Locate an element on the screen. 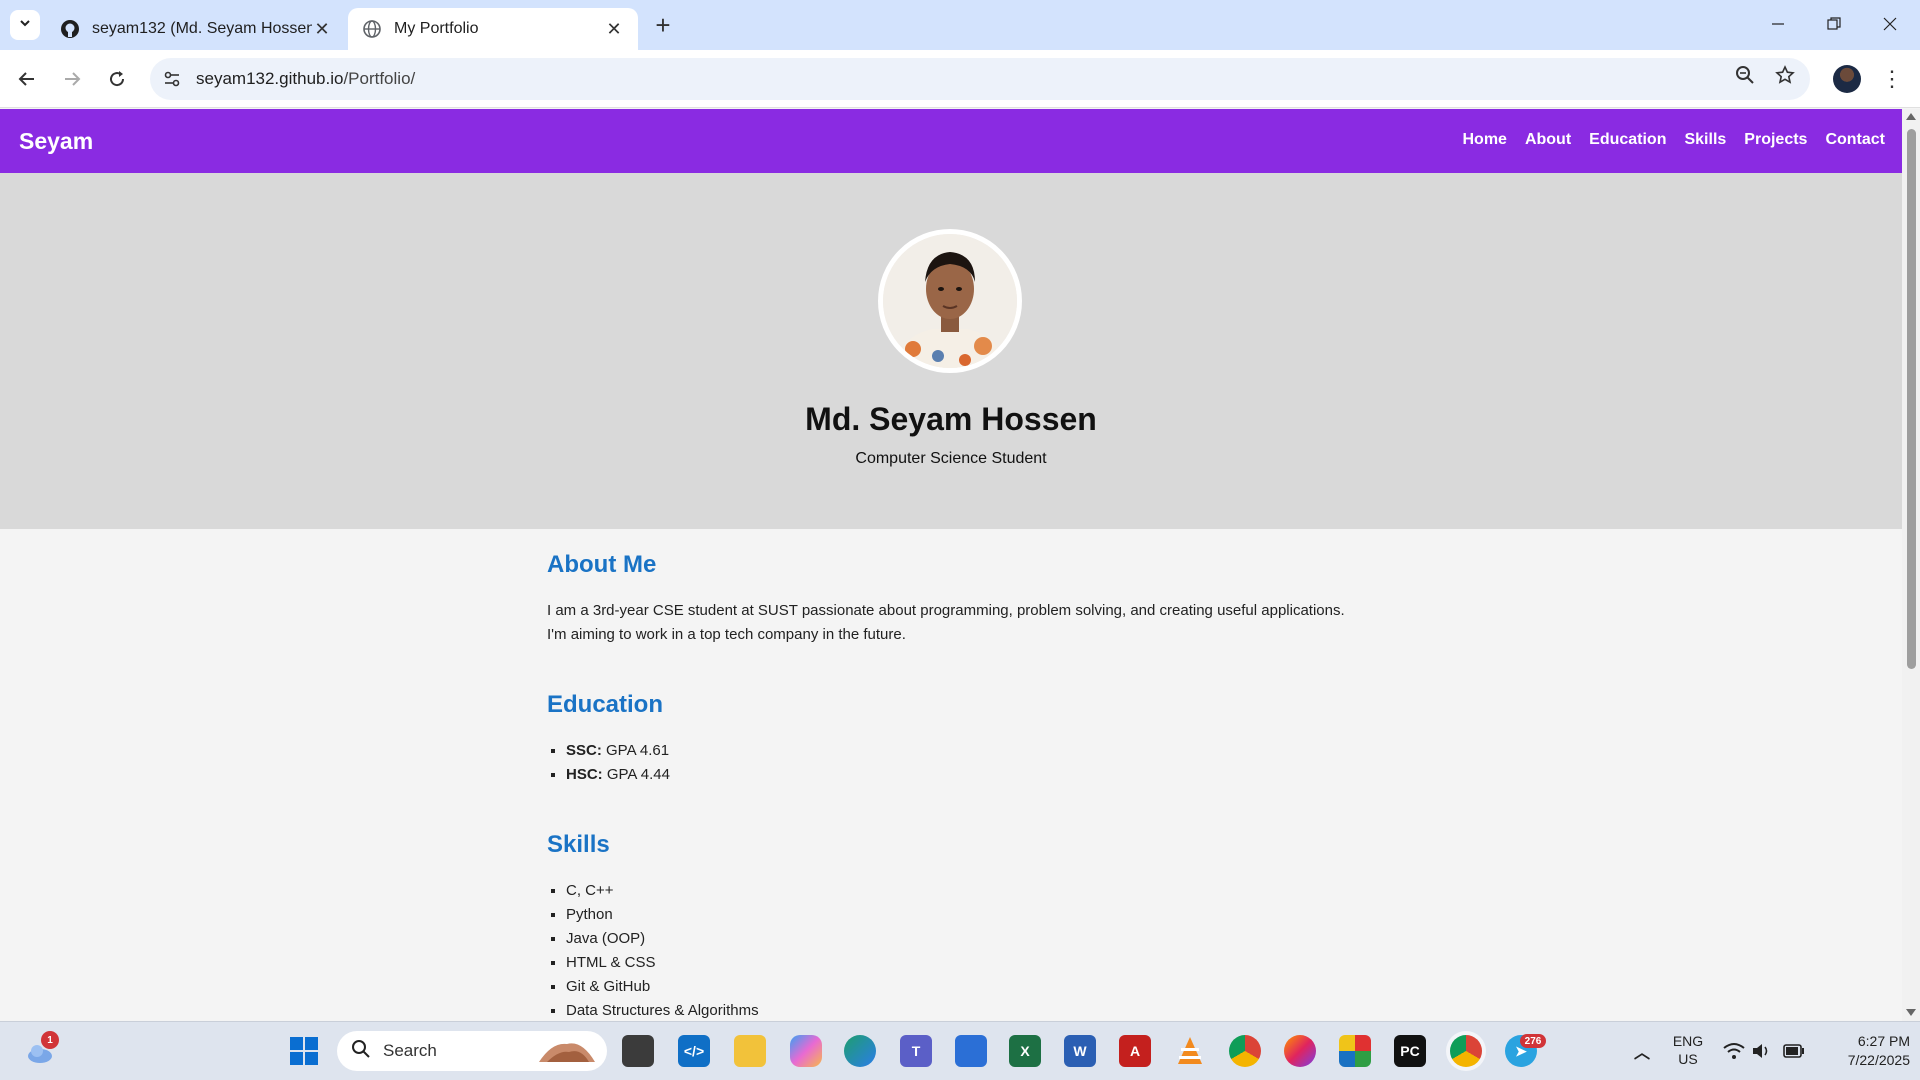  search-highlight-icon is located at coordinates (567, 1051).